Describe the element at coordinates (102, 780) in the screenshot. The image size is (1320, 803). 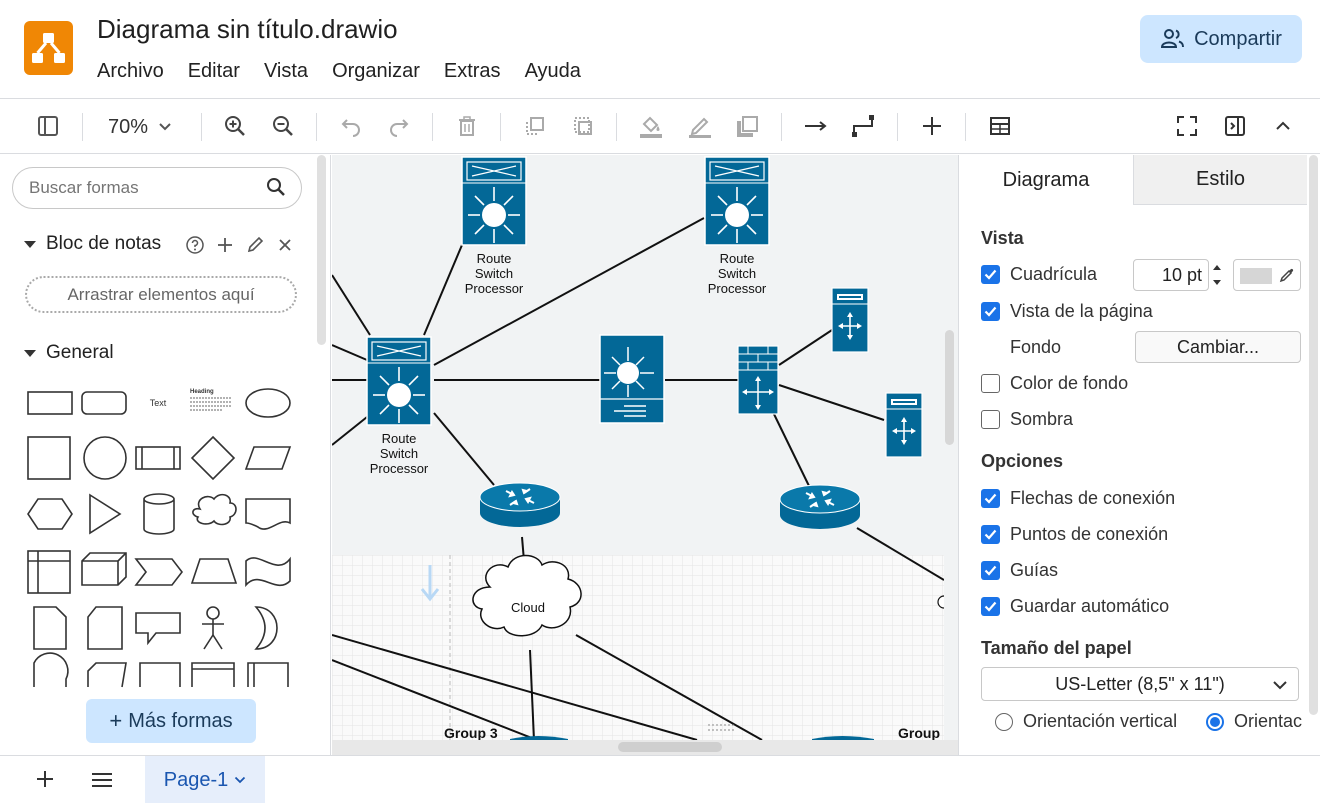
I see `pages-menu-button` at that location.